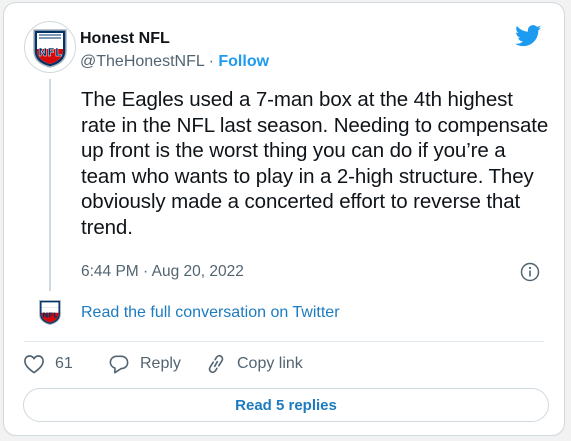 The height and width of the screenshot is (441, 571). What do you see at coordinates (528, 38) in the screenshot?
I see `twitter-bird-icon` at bounding box center [528, 38].